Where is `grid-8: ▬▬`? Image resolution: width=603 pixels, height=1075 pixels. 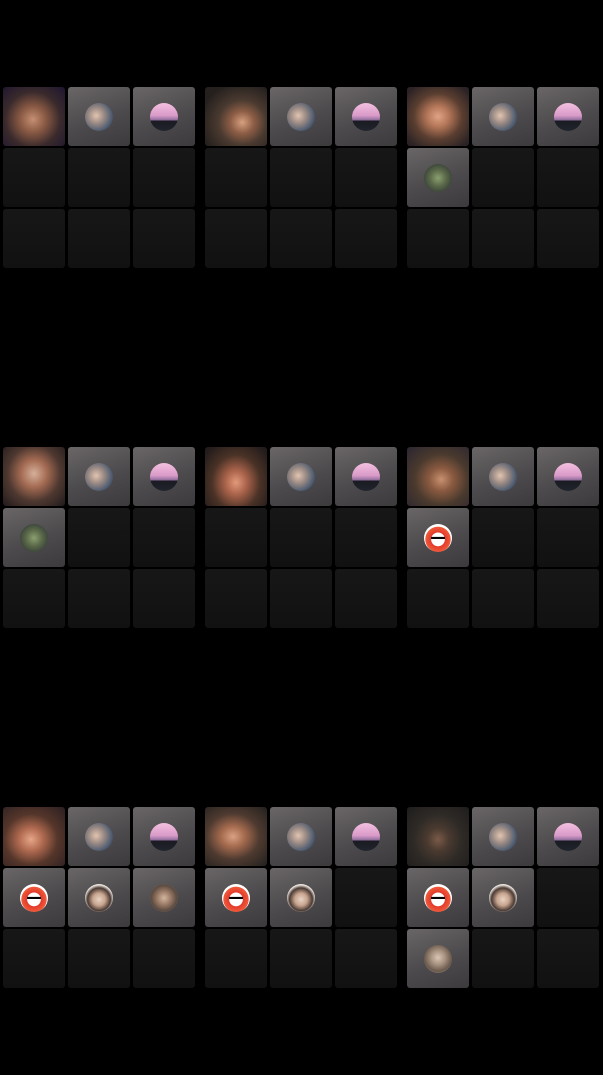 grid-8: ▬▬ is located at coordinates (302, 898).